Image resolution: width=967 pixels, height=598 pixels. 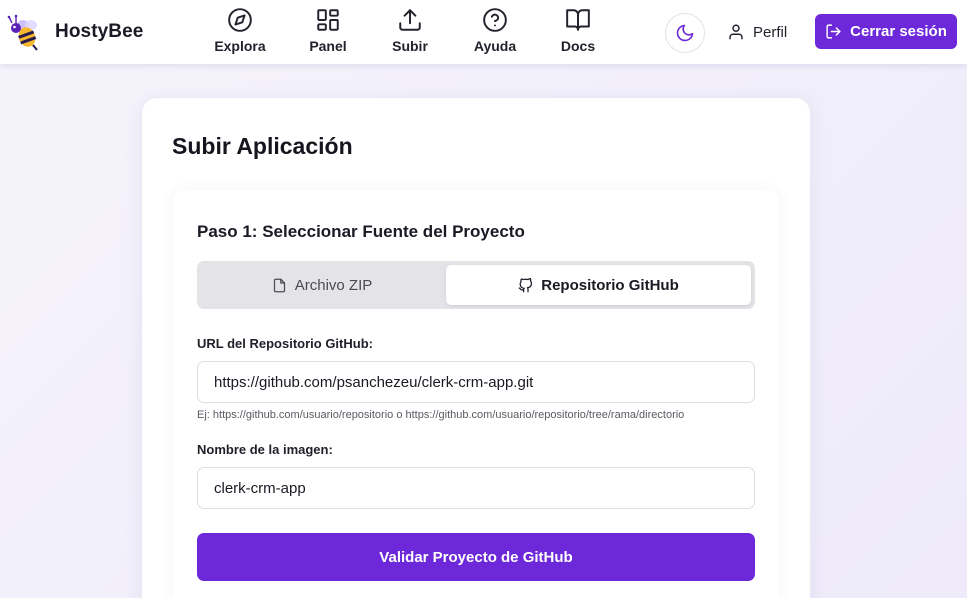 I want to click on image-name-input: clerk-crm-app, so click(x=476, y=488).